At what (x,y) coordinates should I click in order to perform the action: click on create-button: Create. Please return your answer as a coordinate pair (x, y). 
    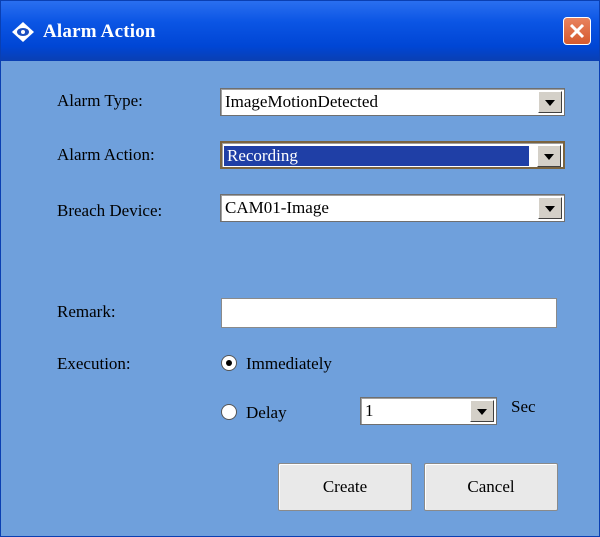
    Looking at the image, I should click on (345, 487).